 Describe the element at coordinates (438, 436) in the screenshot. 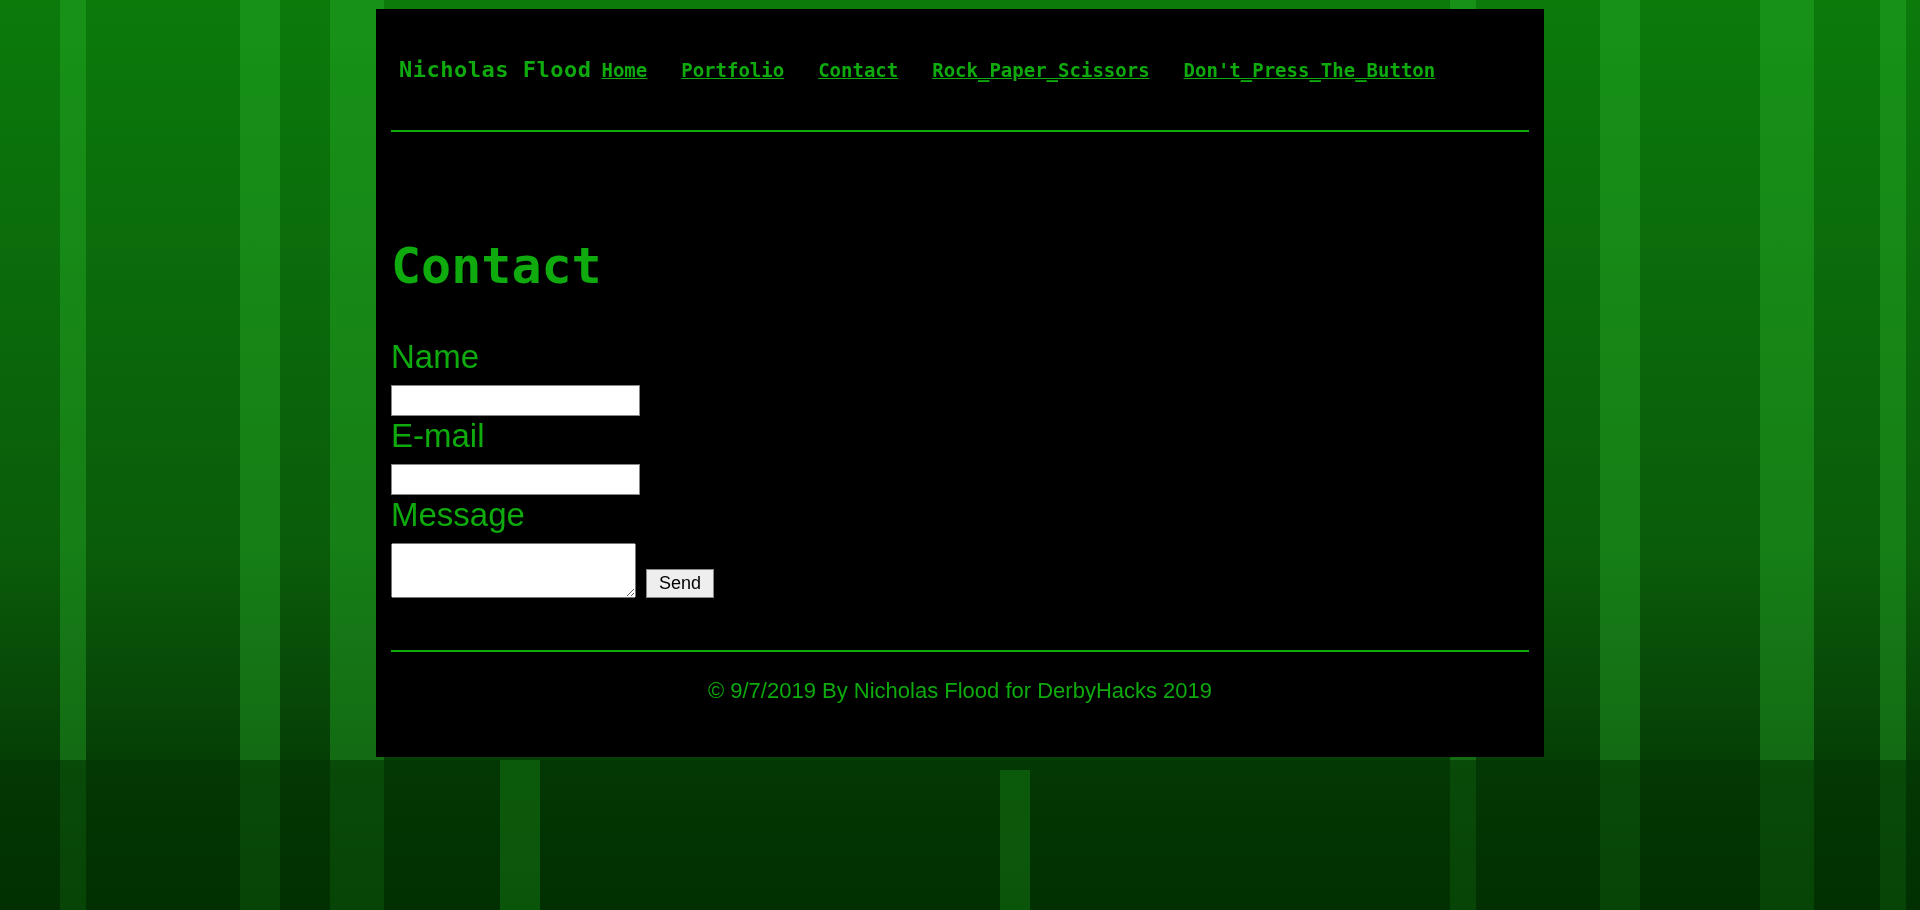

I see `field-label: E-mail` at that location.